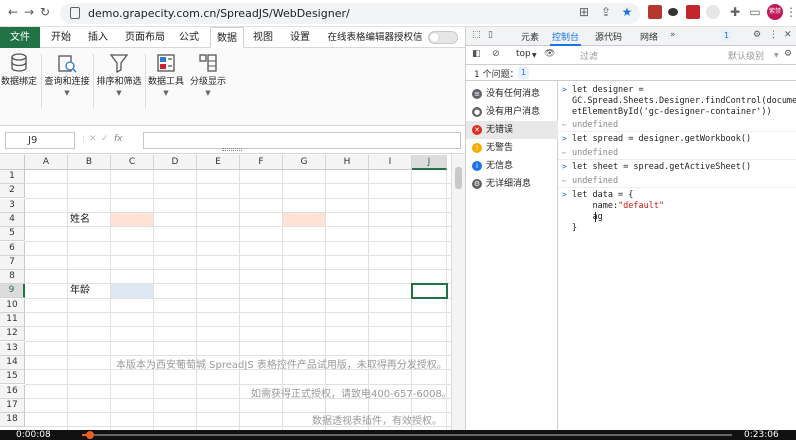  I want to click on row-header-5: 5, so click(12, 234).